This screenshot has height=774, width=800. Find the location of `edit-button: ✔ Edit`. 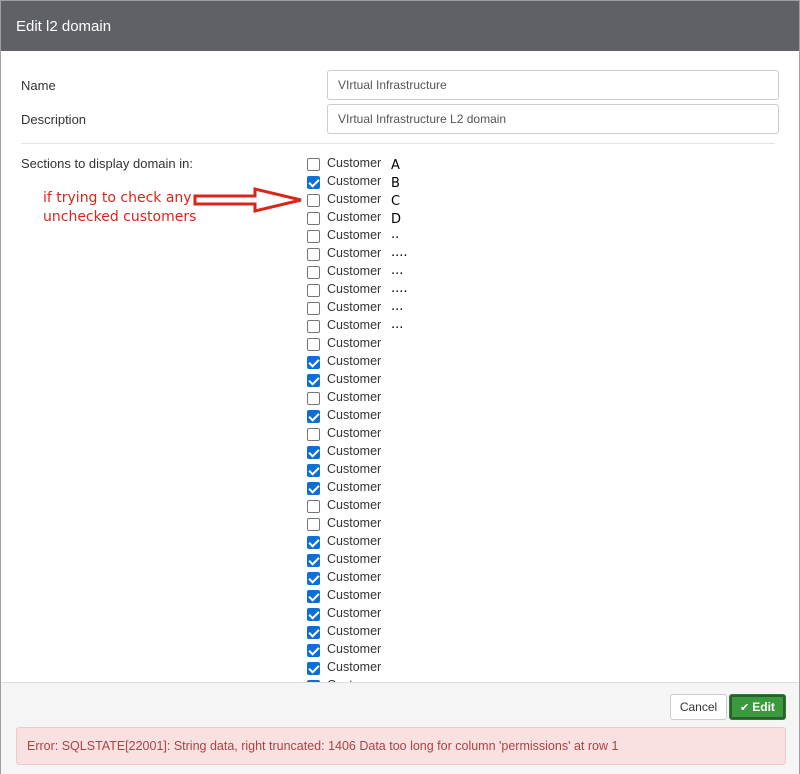

edit-button: ✔ Edit is located at coordinates (757, 707).